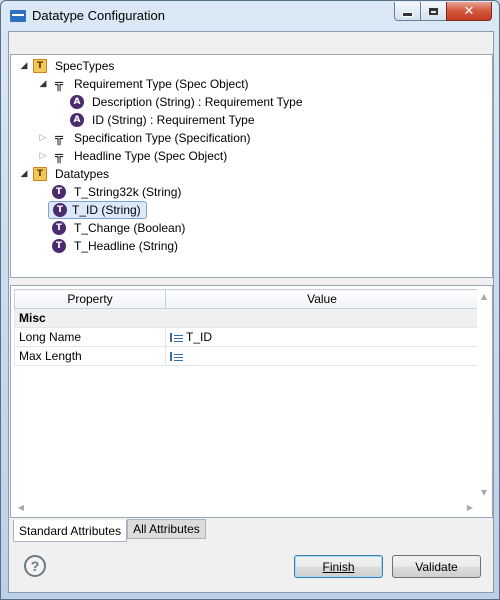  I want to click on tree-node-t-change: T T_Change (Boolean), so click(118, 228).